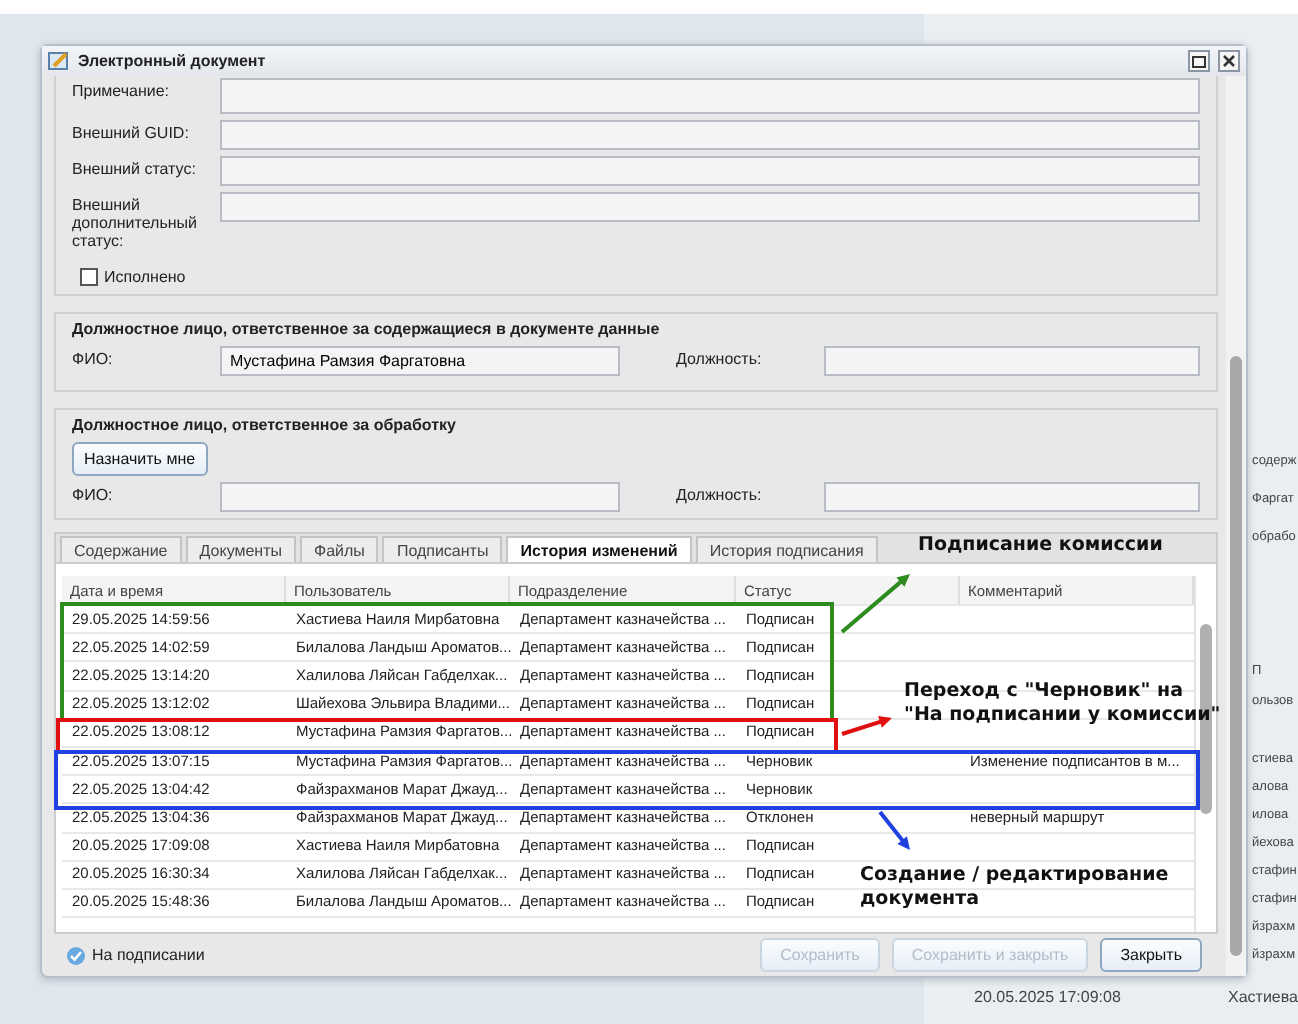 The width and height of the screenshot is (1298, 1024). I want to click on window-title: Электронный документ, so click(173, 61).